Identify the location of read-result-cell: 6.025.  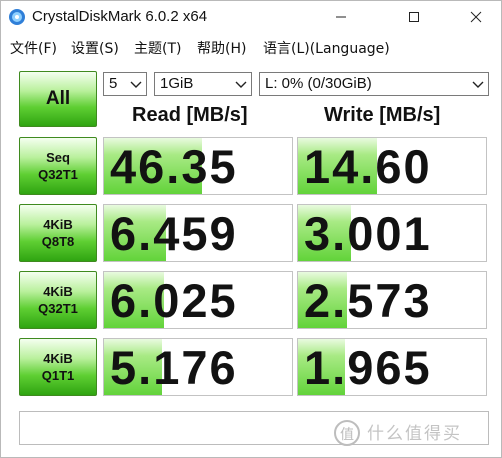
(198, 300).